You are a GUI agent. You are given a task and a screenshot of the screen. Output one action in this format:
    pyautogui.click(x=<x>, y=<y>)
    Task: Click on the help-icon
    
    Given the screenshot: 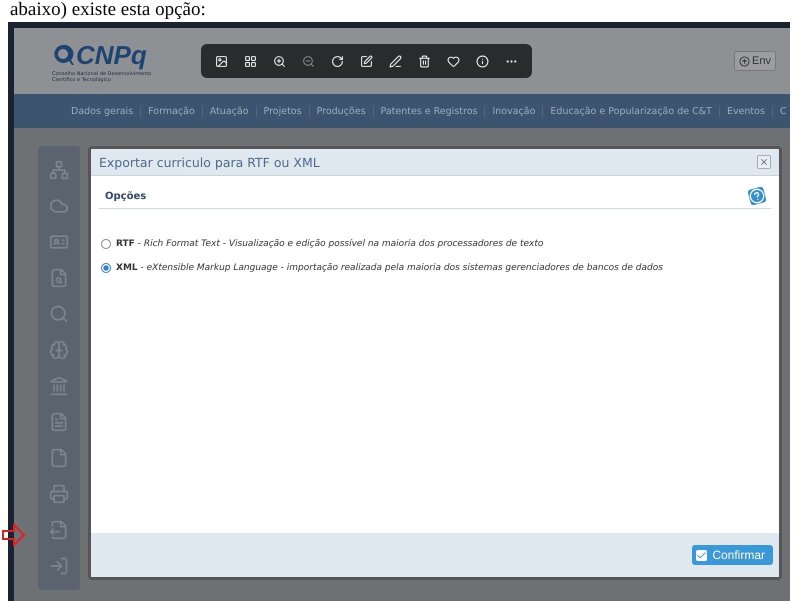 What is the action you would take?
    pyautogui.click(x=757, y=196)
    